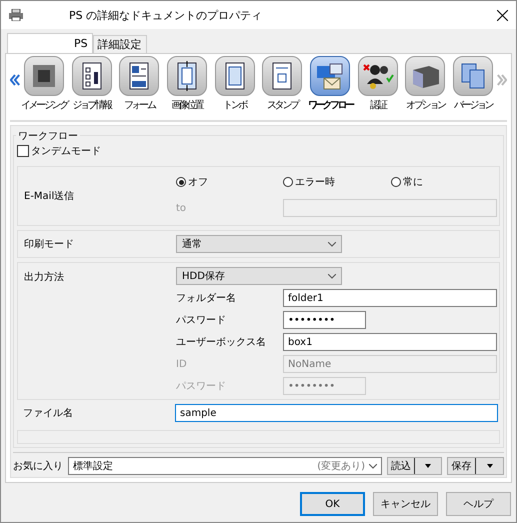  What do you see at coordinates (502, 15) in the screenshot?
I see `close-icon` at bounding box center [502, 15].